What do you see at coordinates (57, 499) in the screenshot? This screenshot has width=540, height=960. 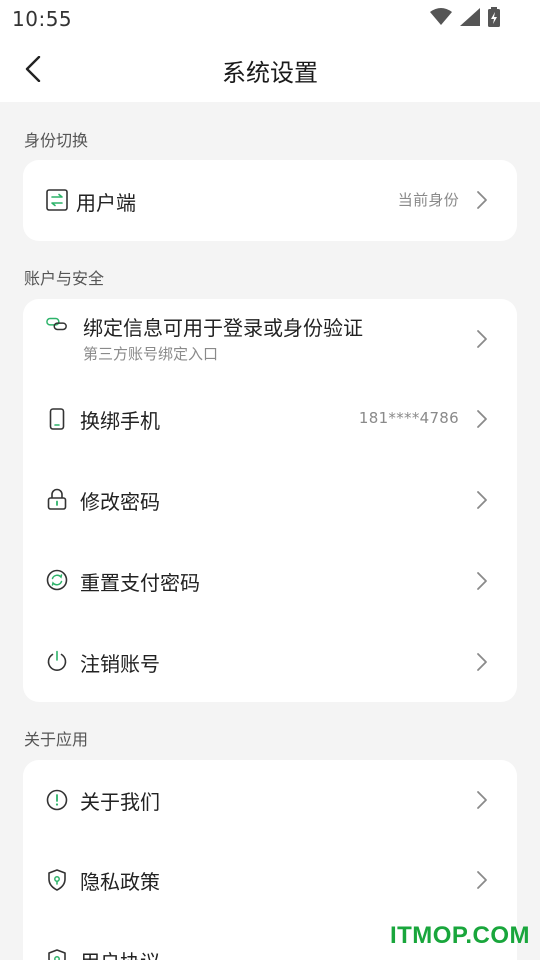 I see `lock-icon` at bounding box center [57, 499].